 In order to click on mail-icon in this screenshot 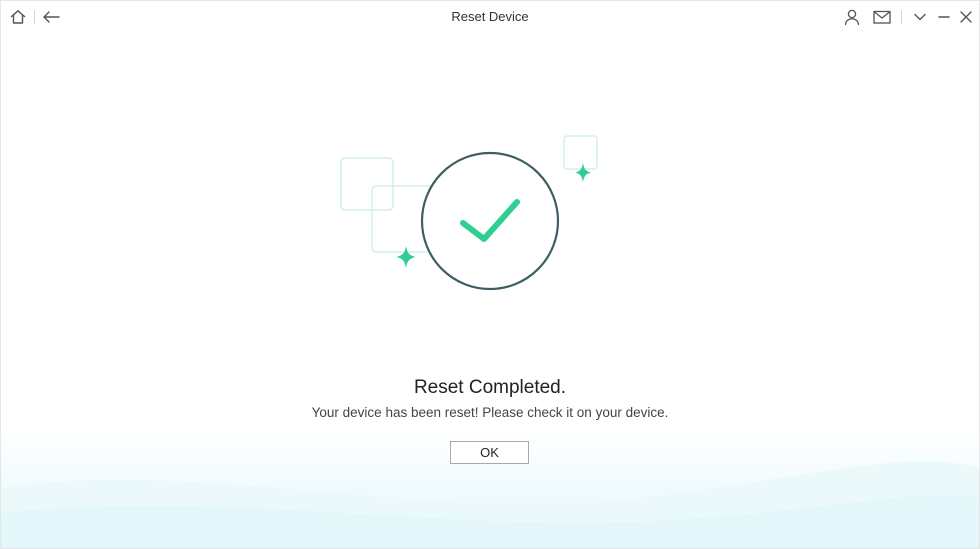, I will do `click(882, 17)`.